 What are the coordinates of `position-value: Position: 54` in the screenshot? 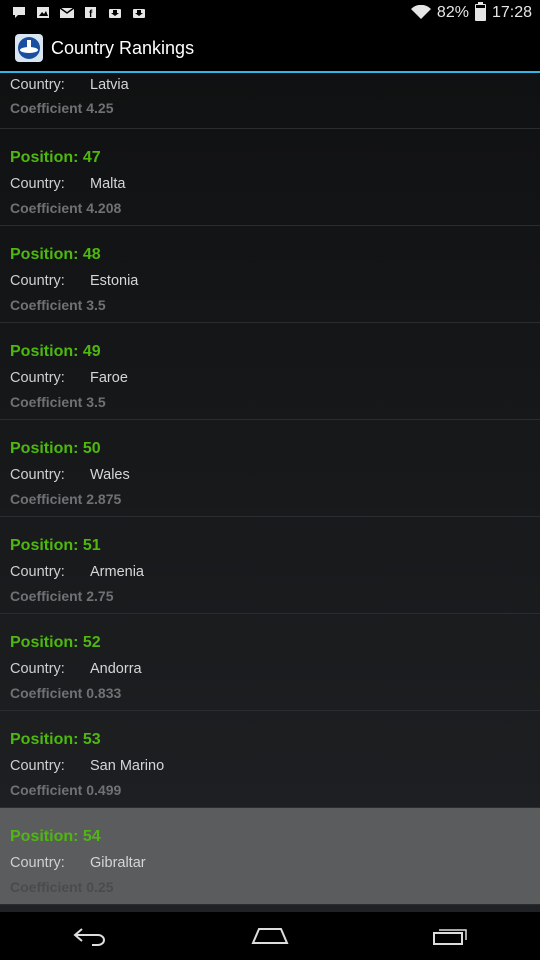 It's located at (55, 836).